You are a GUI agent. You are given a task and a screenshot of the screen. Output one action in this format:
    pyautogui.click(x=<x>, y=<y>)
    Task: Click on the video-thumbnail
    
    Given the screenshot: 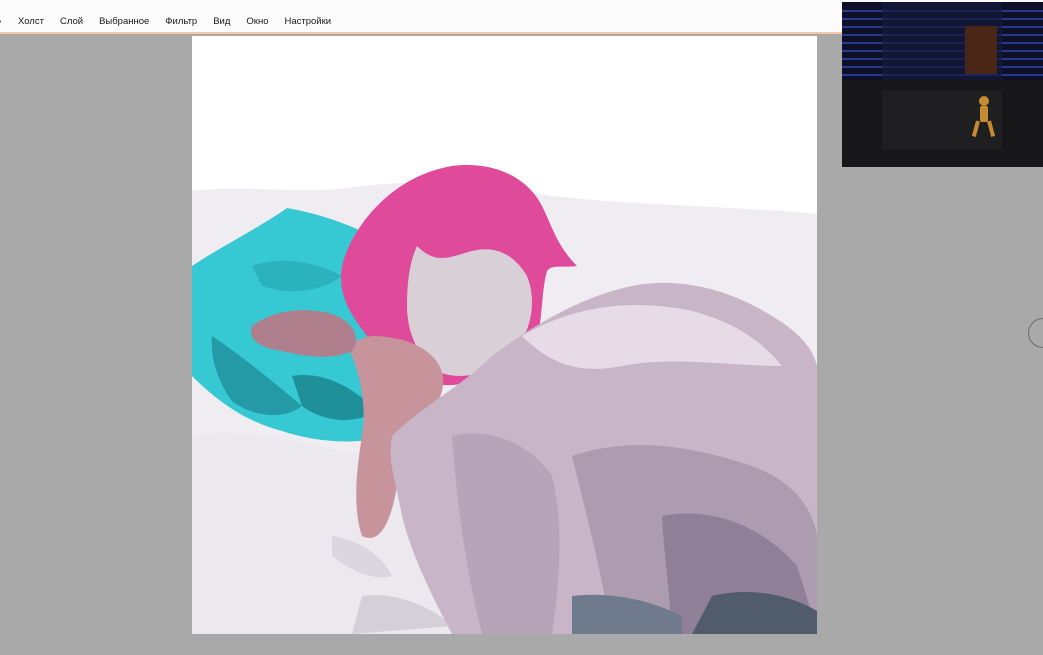 What is the action you would take?
    pyautogui.click(x=942, y=84)
    